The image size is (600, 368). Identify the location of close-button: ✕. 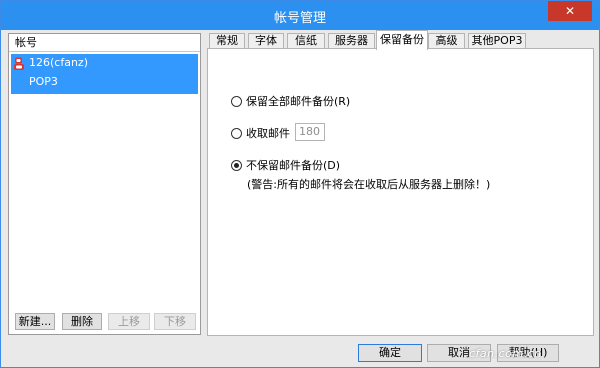
(570, 11).